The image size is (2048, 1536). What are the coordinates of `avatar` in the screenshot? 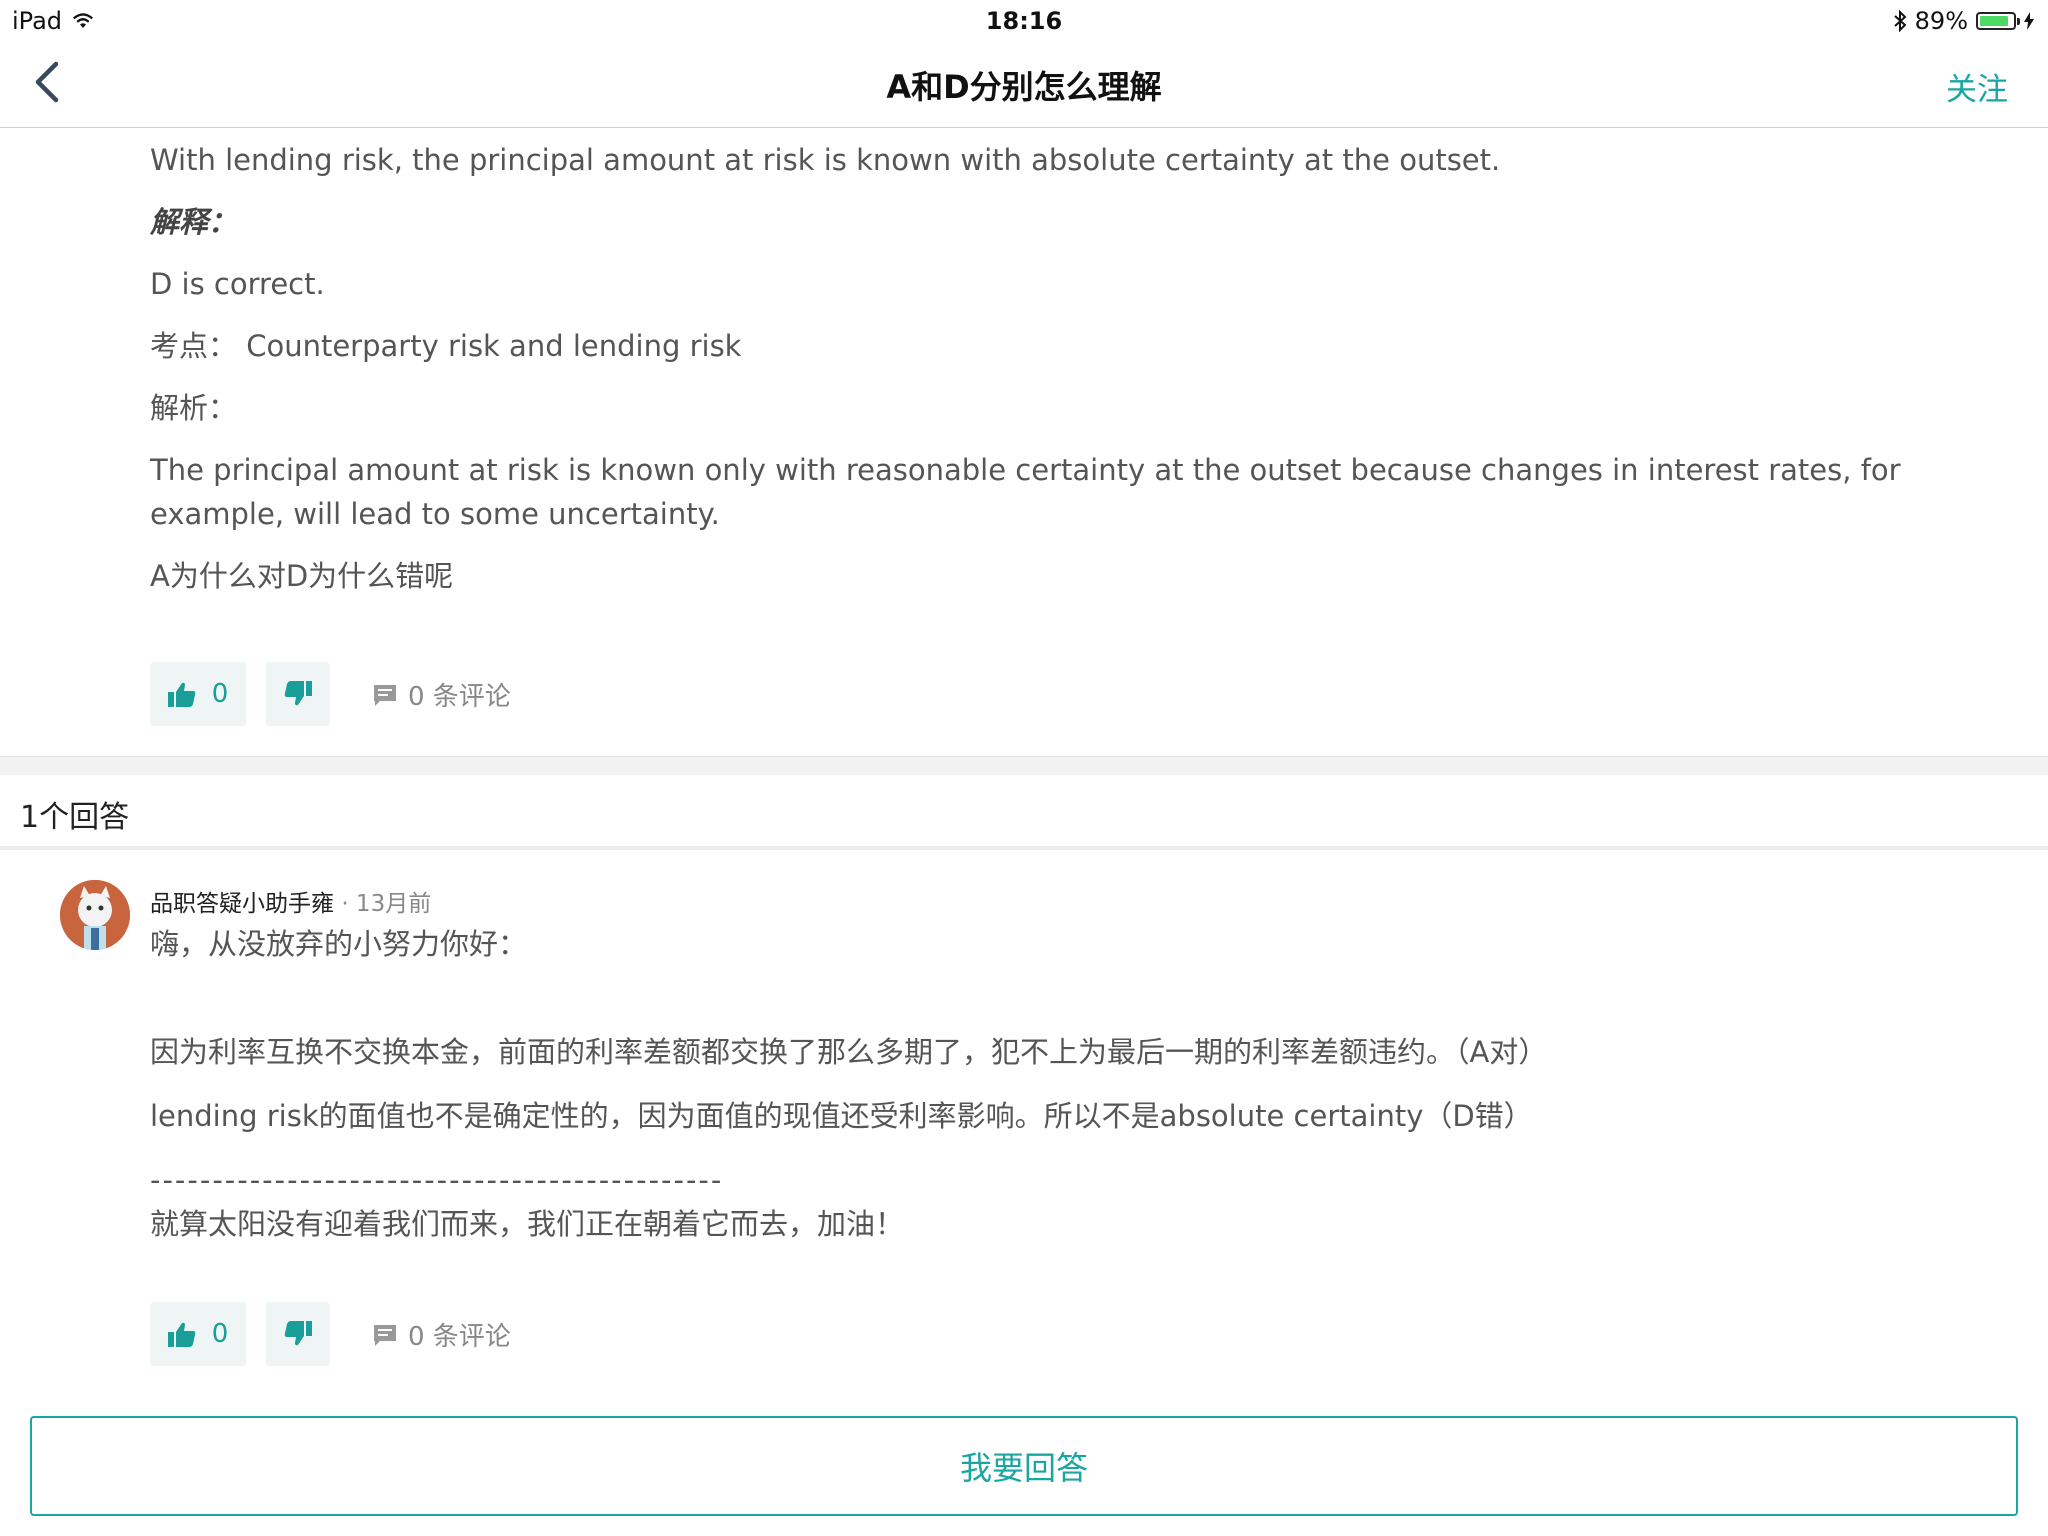 It's located at (95, 915).